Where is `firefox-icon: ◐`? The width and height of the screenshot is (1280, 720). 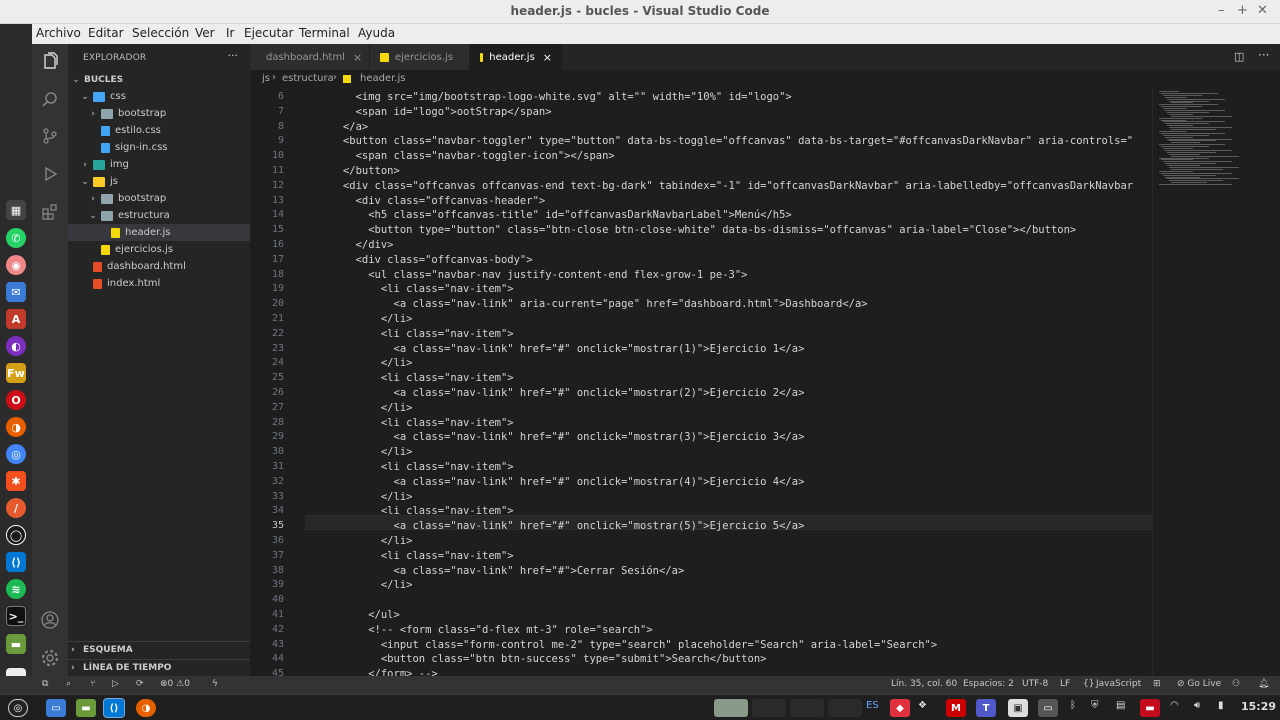 firefox-icon: ◐ is located at coordinates (16, 346).